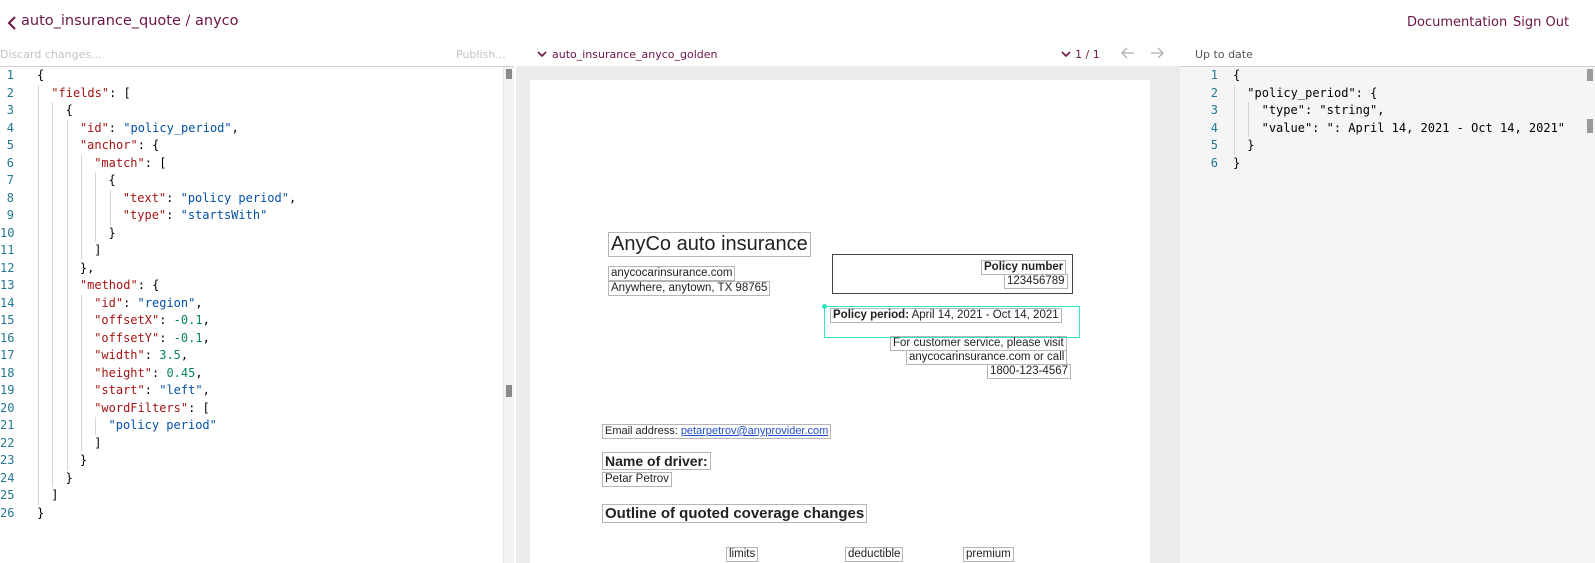 The width and height of the screenshot is (1595, 563). I want to click on code-line: "method": {, so click(119, 286).